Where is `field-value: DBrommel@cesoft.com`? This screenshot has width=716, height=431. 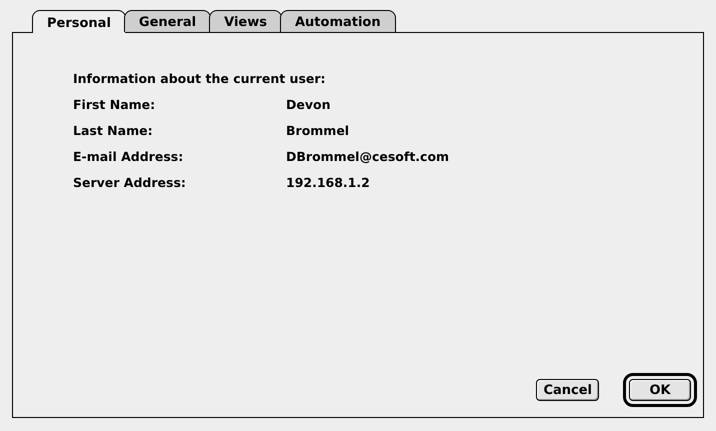 field-value: DBrommel@cesoft.com is located at coordinates (368, 157).